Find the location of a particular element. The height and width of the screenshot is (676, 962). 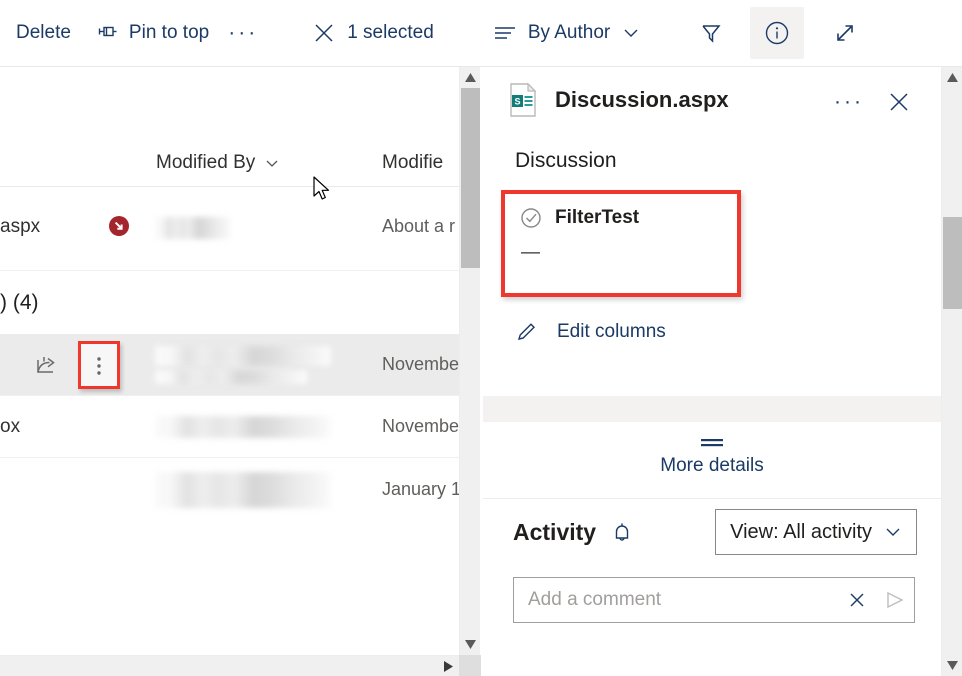

table-row: Novembe is located at coordinates (230, 365).